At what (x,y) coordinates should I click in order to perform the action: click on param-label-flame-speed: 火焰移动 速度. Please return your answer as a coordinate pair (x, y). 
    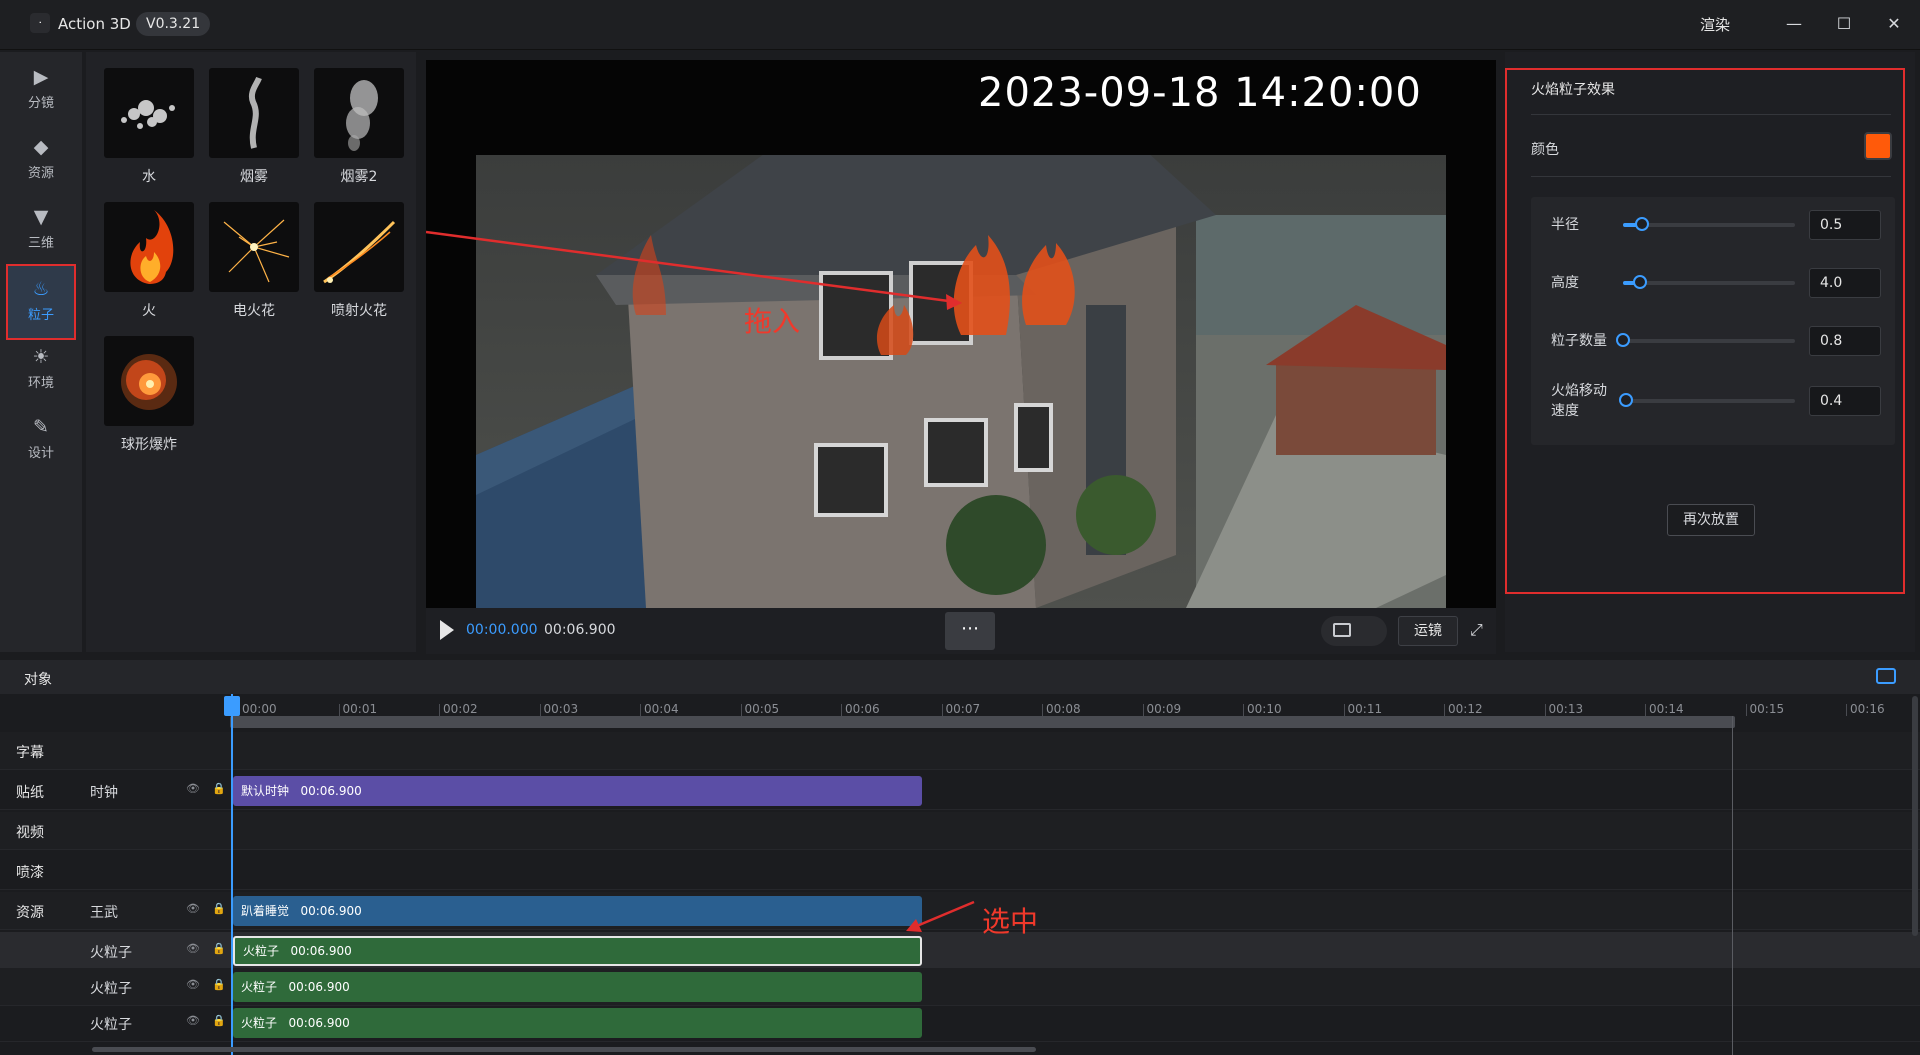
    Looking at the image, I should click on (1579, 401).